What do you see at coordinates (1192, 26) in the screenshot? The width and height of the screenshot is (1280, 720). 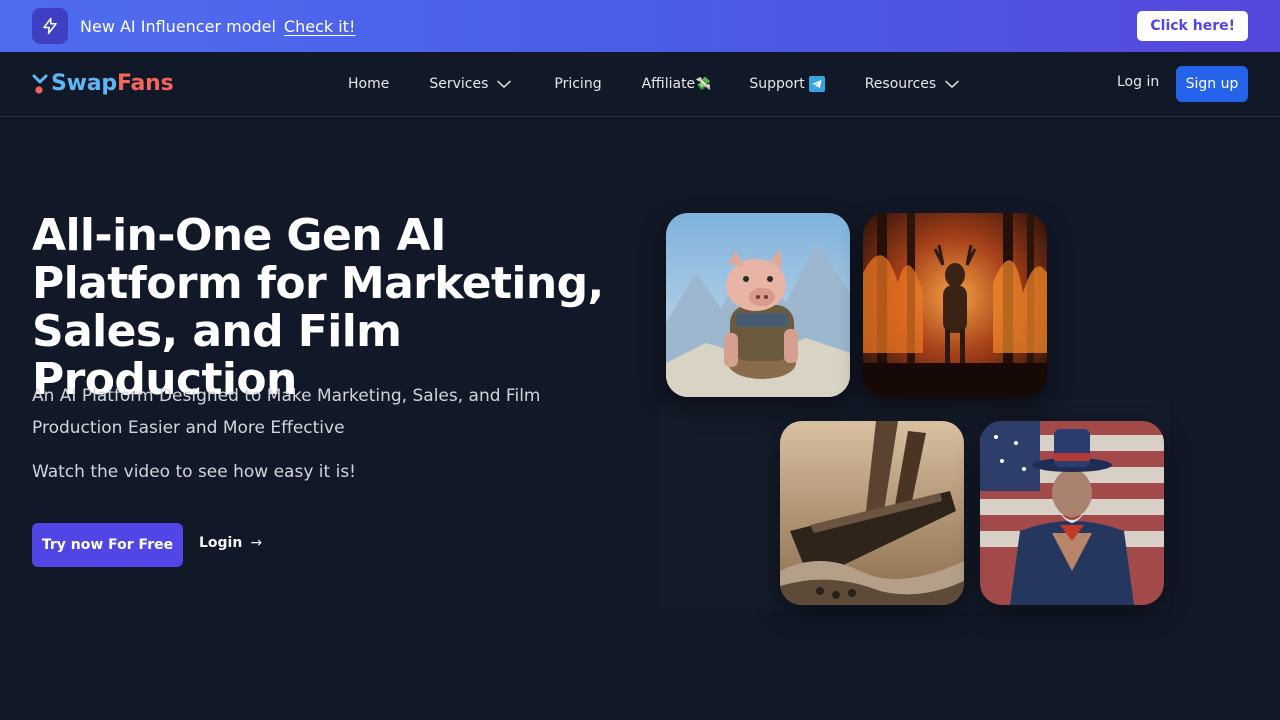 I see `banner-click-here-button: Click here!` at bounding box center [1192, 26].